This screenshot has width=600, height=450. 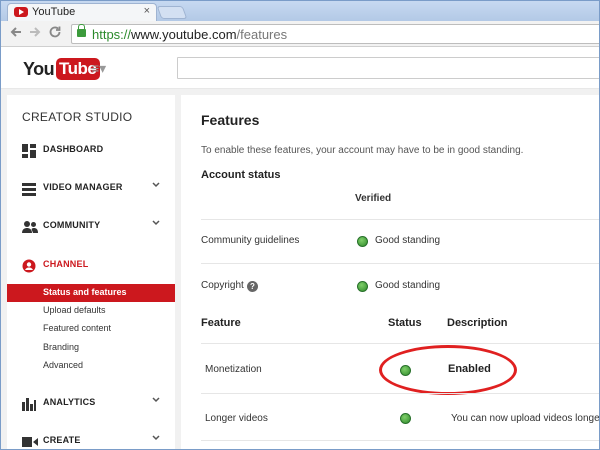 I want to click on browser-tab: YouTube ×, so click(x=82, y=12).